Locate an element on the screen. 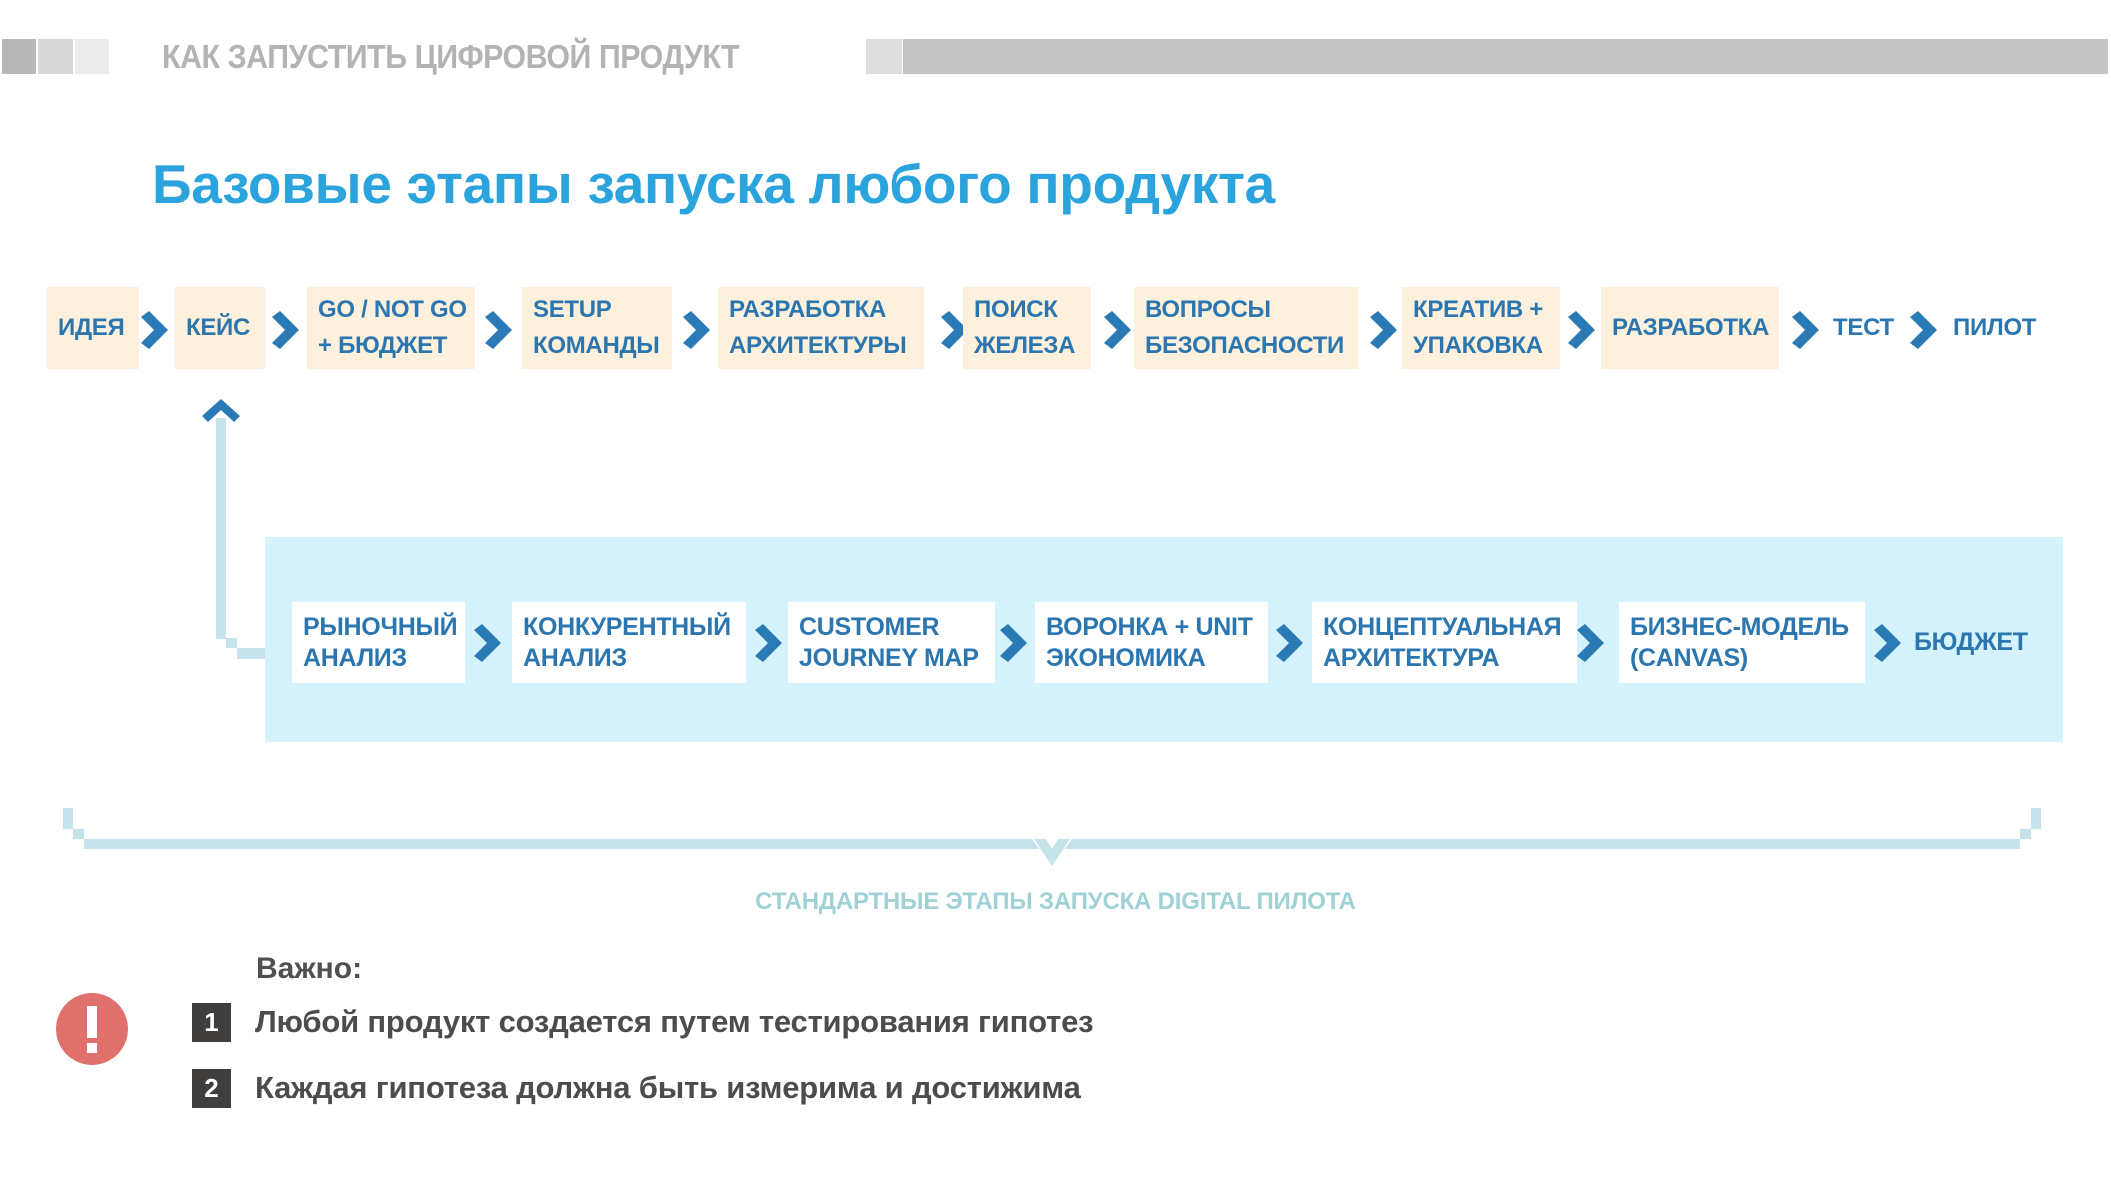  top-flow-step: РАЗРАБОТКА is located at coordinates (1690, 328).